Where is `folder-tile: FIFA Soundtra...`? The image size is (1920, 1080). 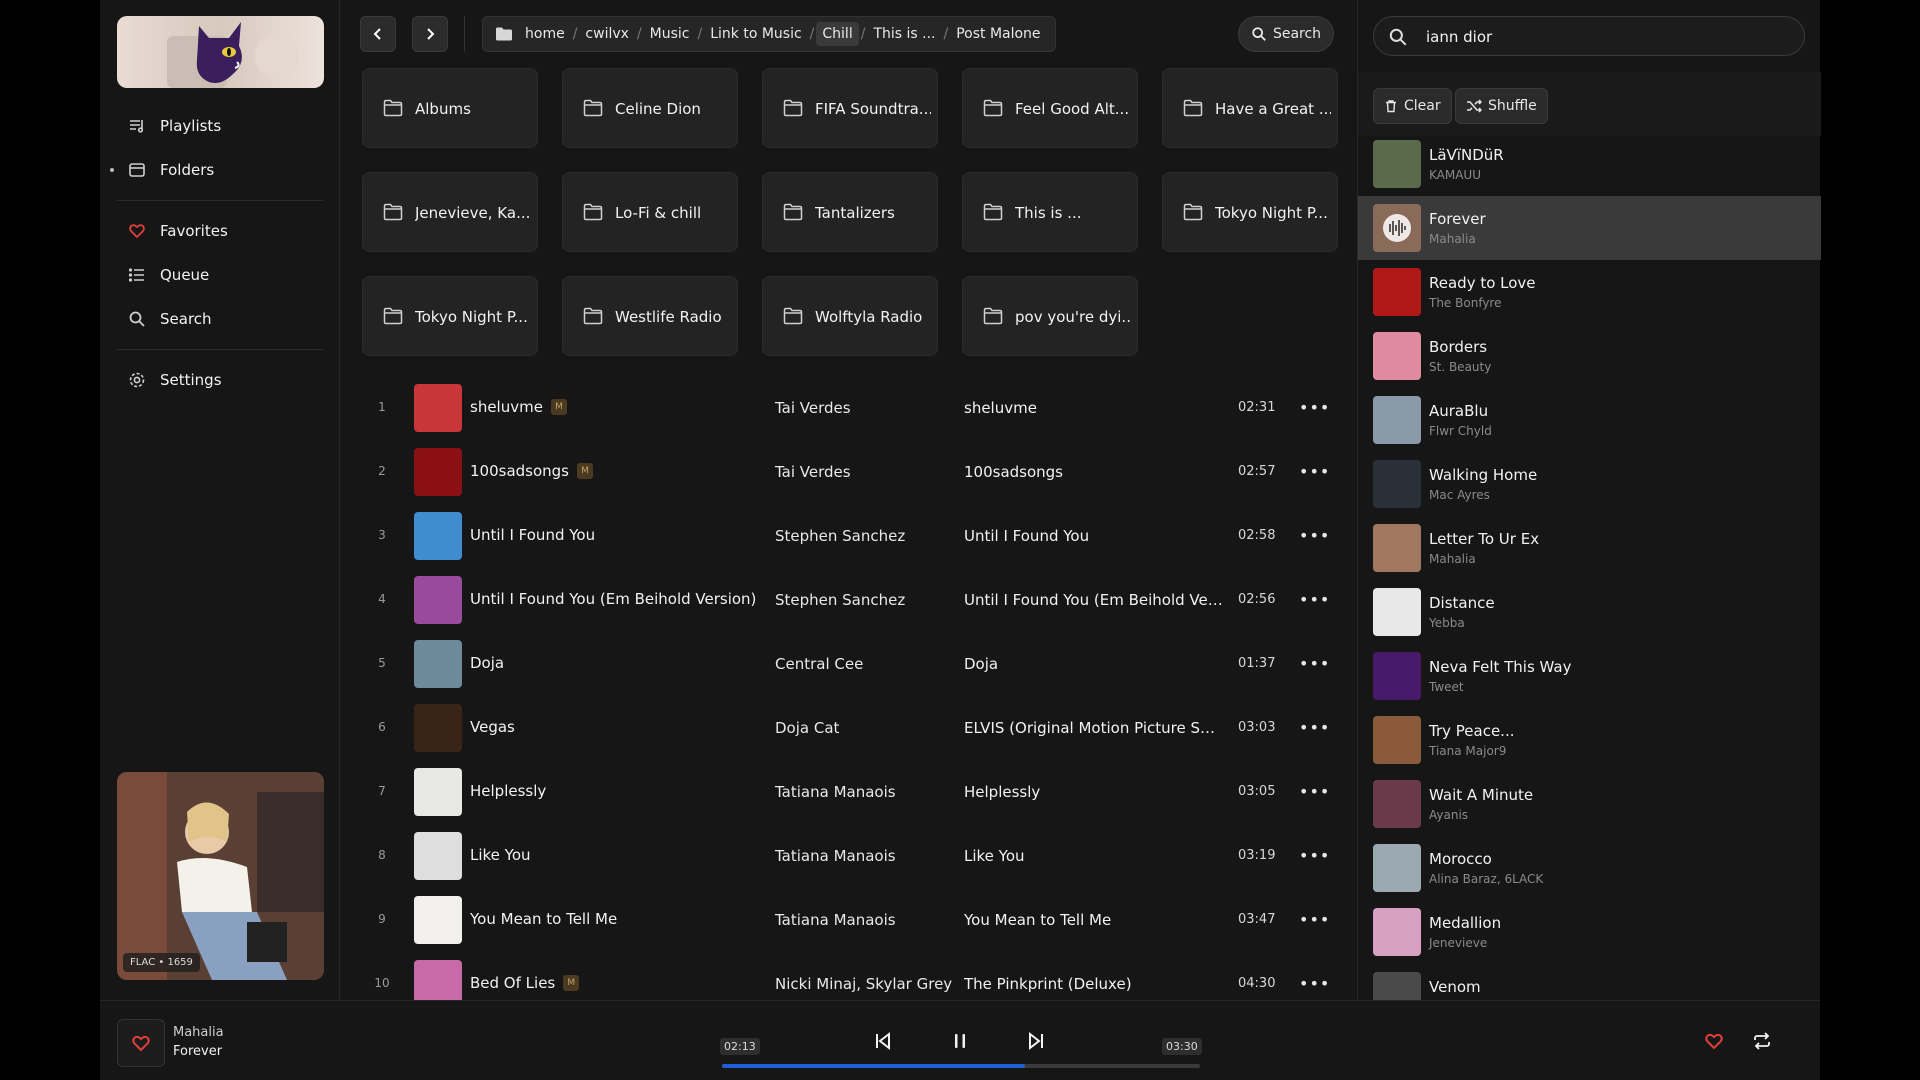
folder-tile: FIFA Soundtra... is located at coordinates (850, 108).